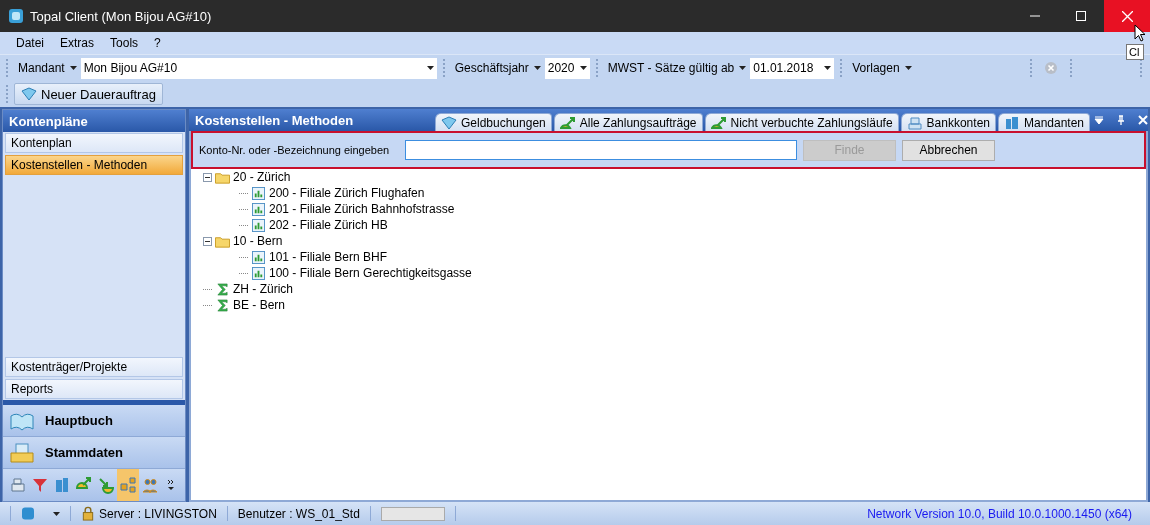 The height and width of the screenshot is (525, 1150). What do you see at coordinates (677, 68) in the screenshot?
I see `vat-dropdown: MWST - Sätze gültig ab` at bounding box center [677, 68].